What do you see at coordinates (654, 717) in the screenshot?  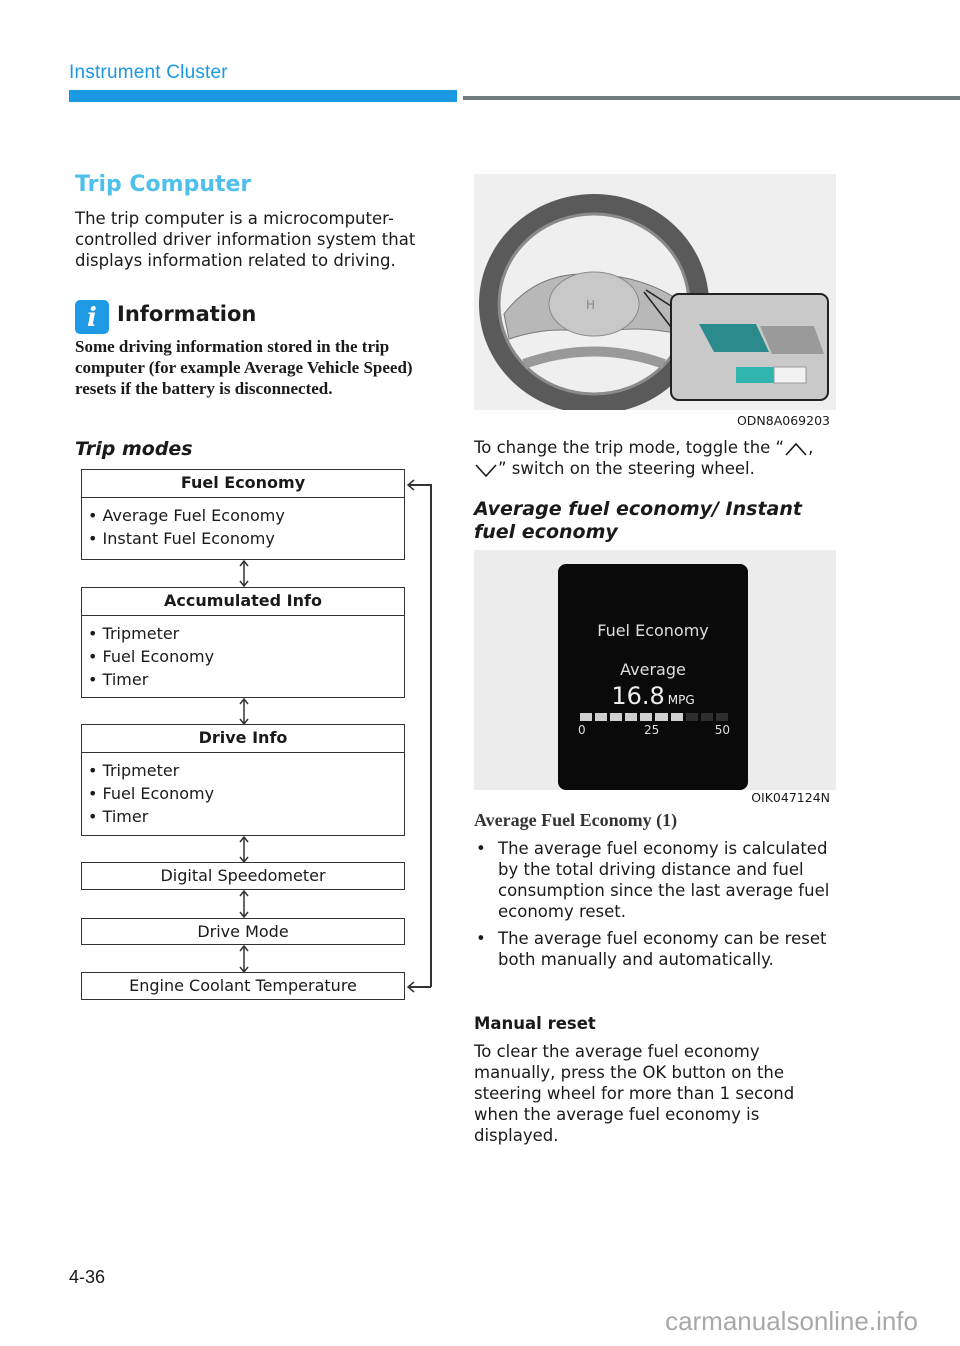 I see `fuel-economy-gauge` at bounding box center [654, 717].